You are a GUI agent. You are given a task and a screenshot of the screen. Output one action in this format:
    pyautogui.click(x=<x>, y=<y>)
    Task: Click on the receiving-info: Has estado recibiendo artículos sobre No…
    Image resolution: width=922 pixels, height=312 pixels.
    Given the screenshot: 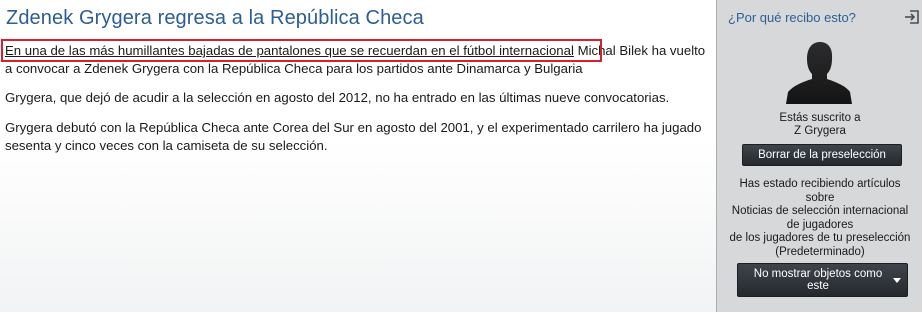 What is the action you would take?
    pyautogui.click(x=819, y=218)
    